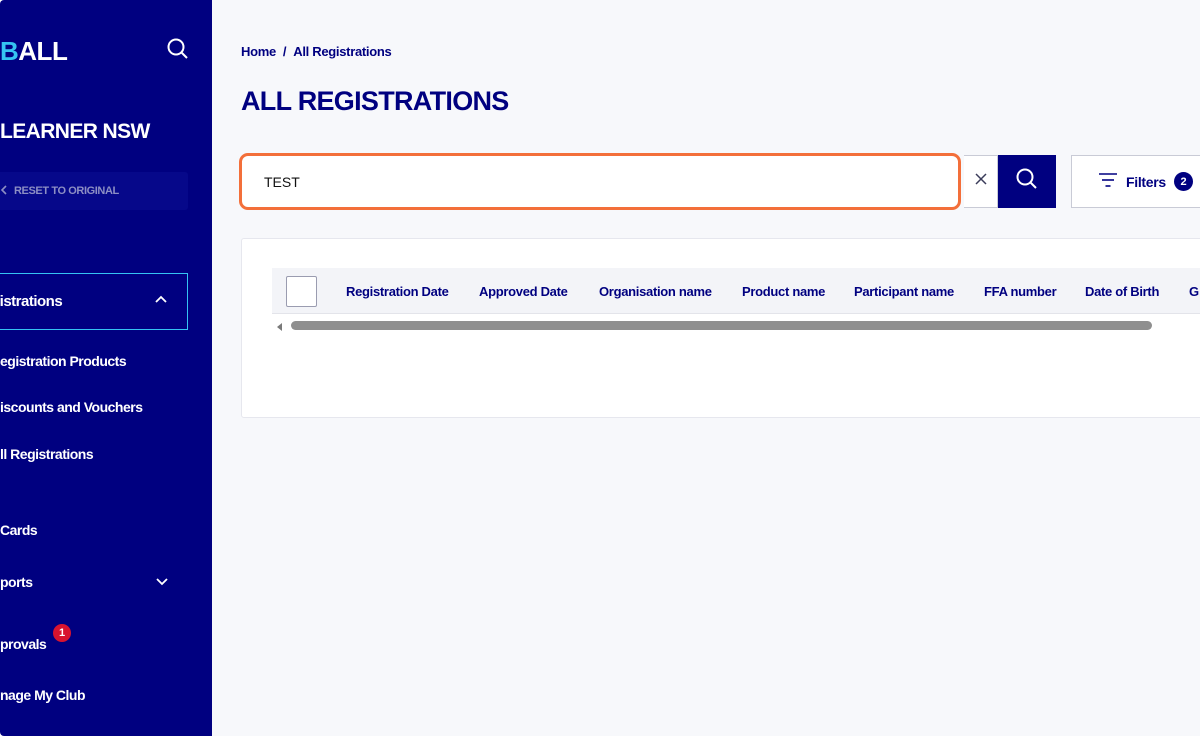 The height and width of the screenshot is (736, 1200). What do you see at coordinates (43, 51) in the screenshot?
I see `logo-text: ALL` at bounding box center [43, 51].